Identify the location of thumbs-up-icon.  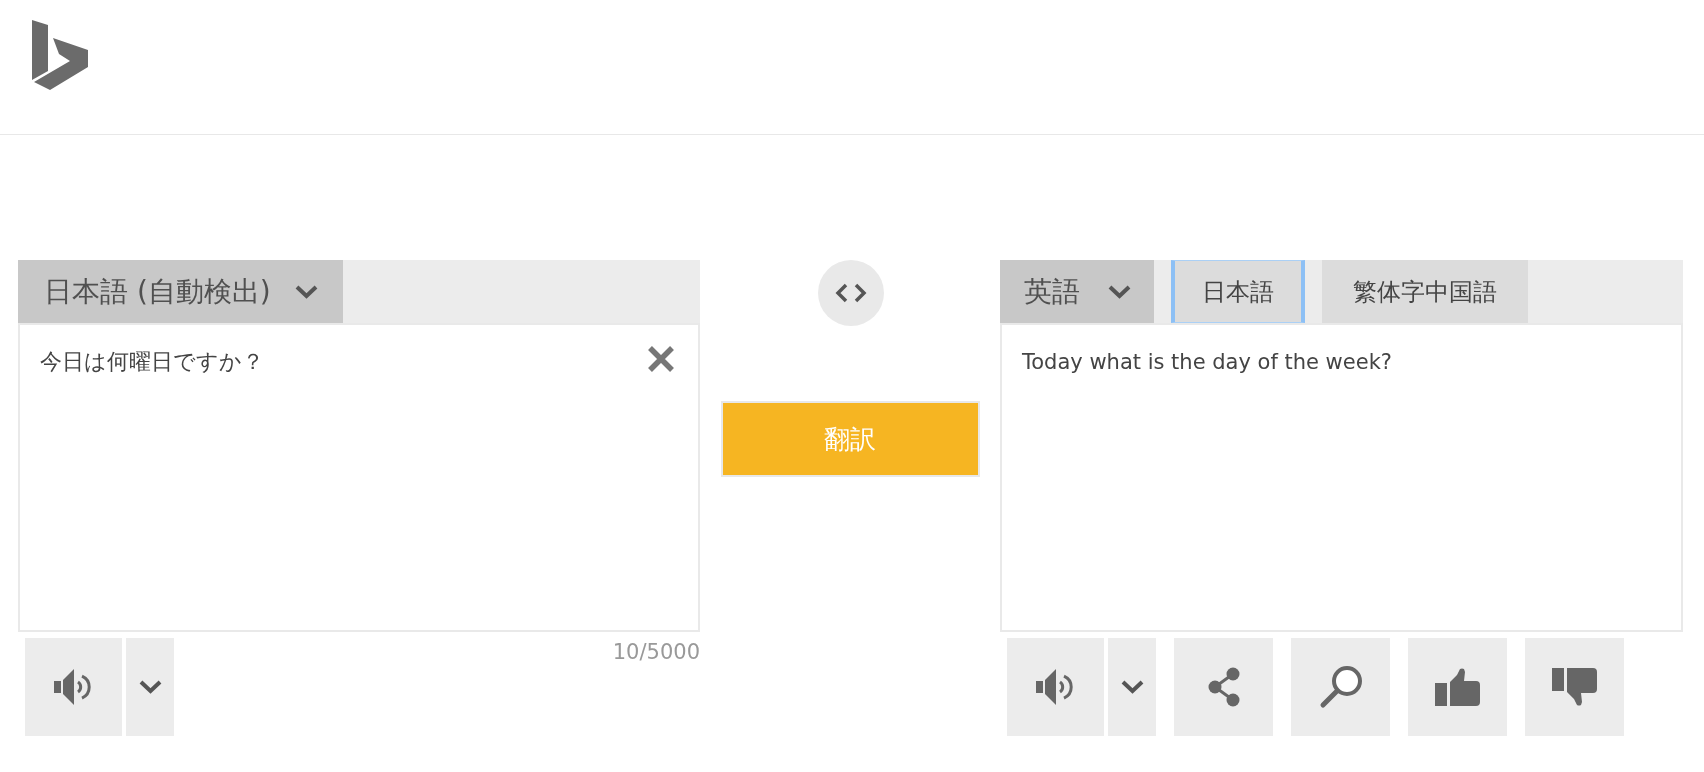
(1457, 687).